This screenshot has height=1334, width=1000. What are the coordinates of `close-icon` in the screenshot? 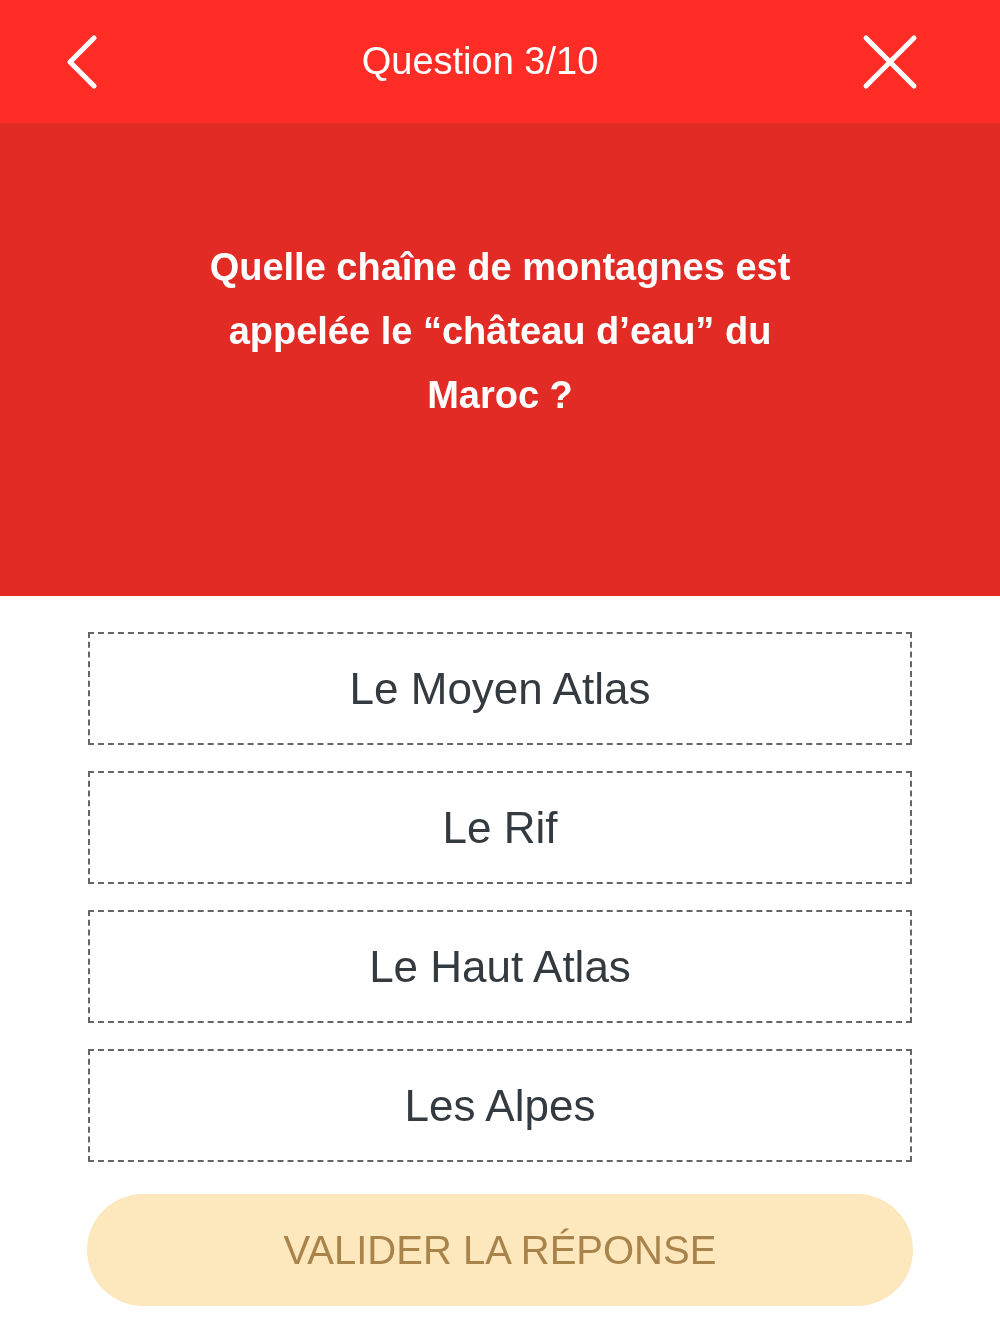 It's located at (890, 61).